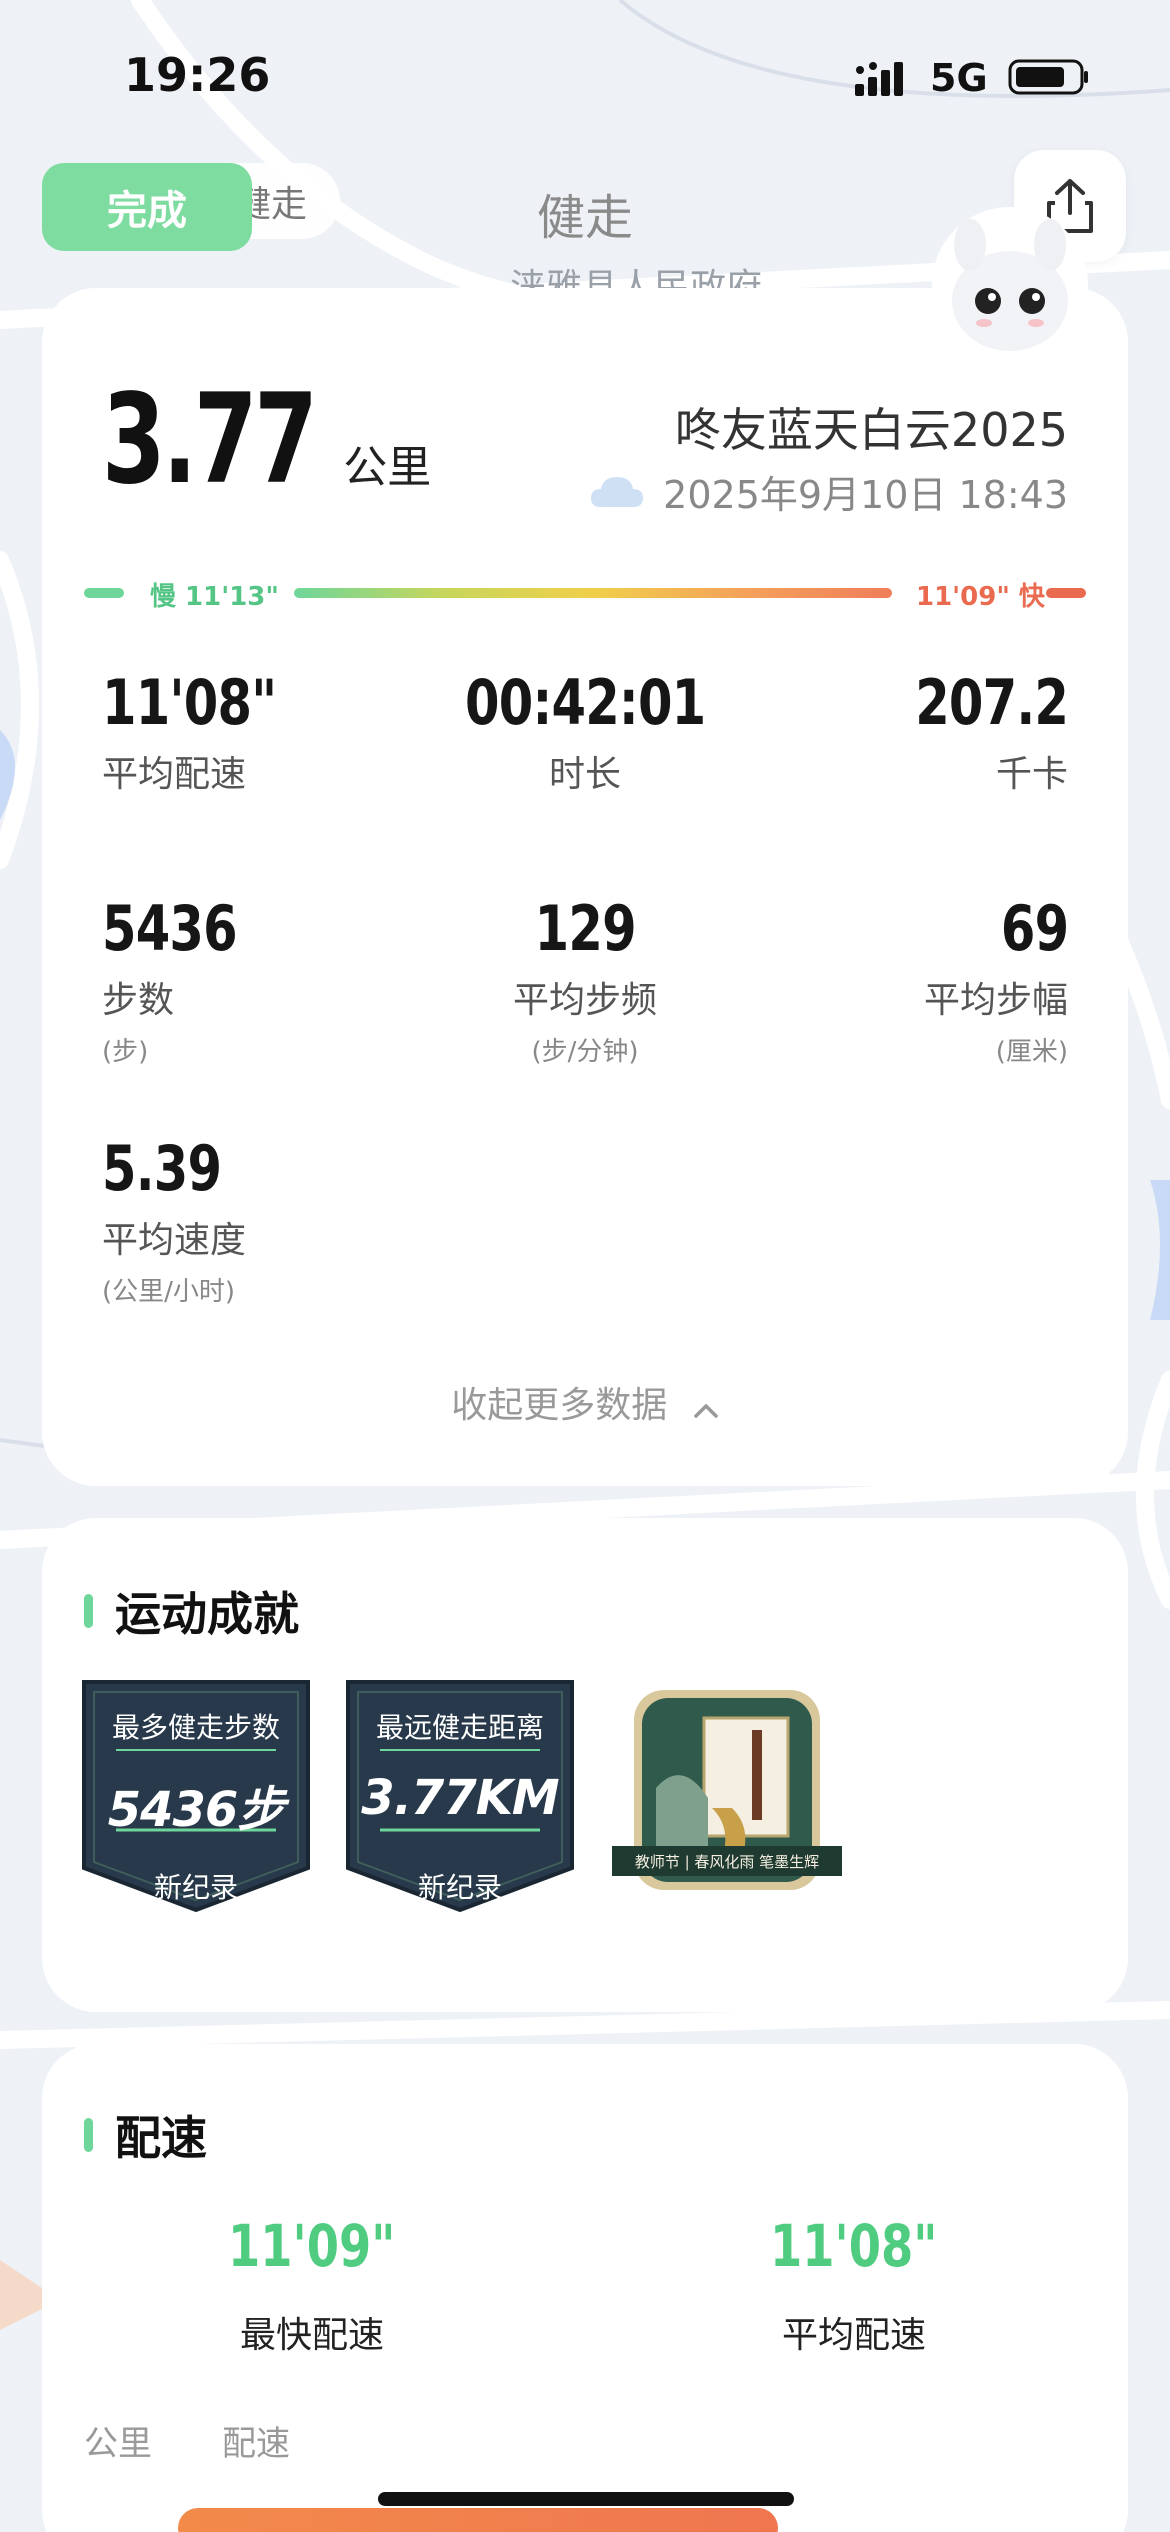 The height and width of the screenshot is (2532, 1170). I want to click on stat-value: 129, so click(585, 928).